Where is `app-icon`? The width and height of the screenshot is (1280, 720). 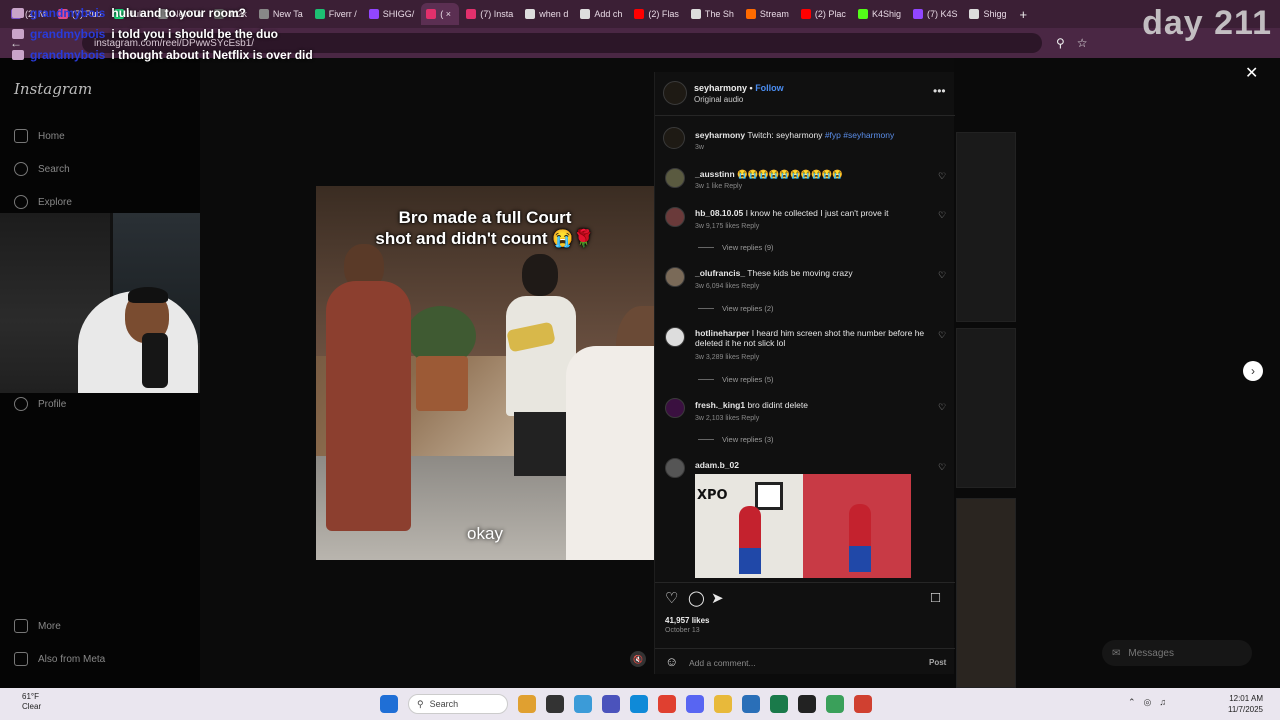
app-icon is located at coordinates (779, 704).